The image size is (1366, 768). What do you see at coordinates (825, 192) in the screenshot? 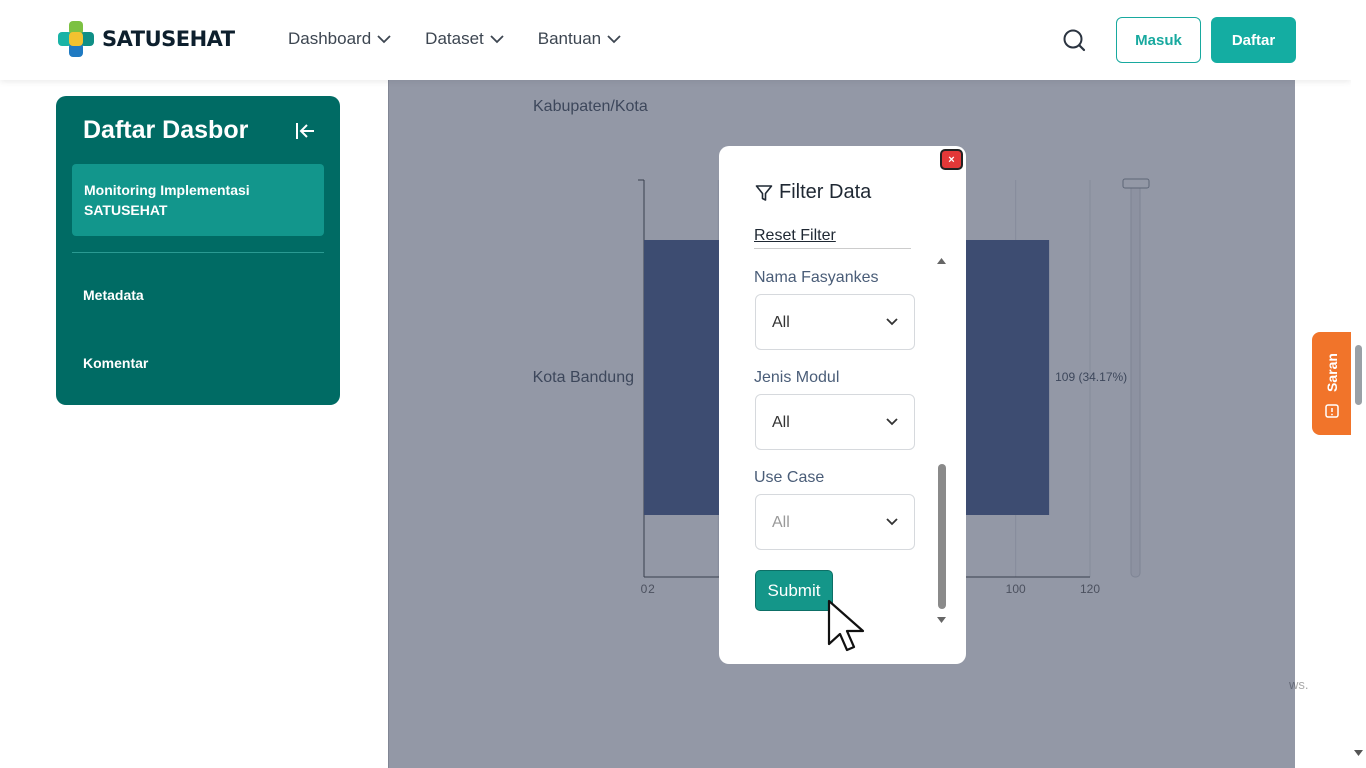
I see `modal-title-text: Filter Data` at bounding box center [825, 192].